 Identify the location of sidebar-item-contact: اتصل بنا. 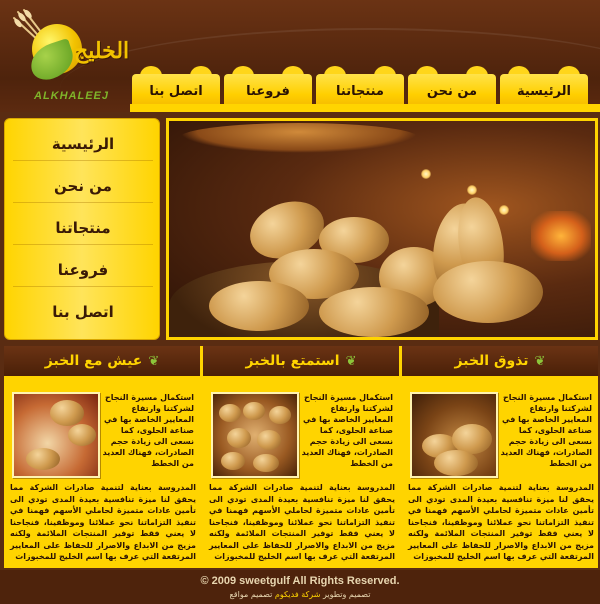
(83, 312).